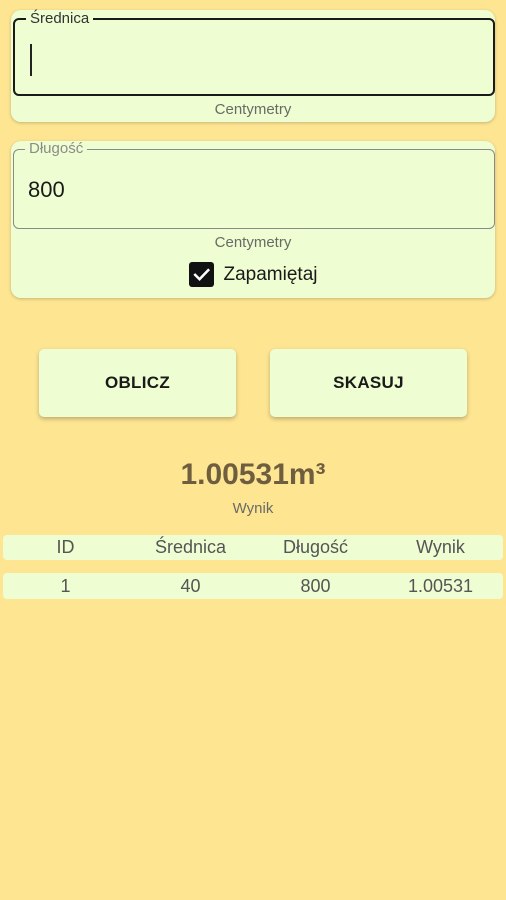 The image size is (506, 900). I want to click on cell-result: 1.00531, so click(440, 585).